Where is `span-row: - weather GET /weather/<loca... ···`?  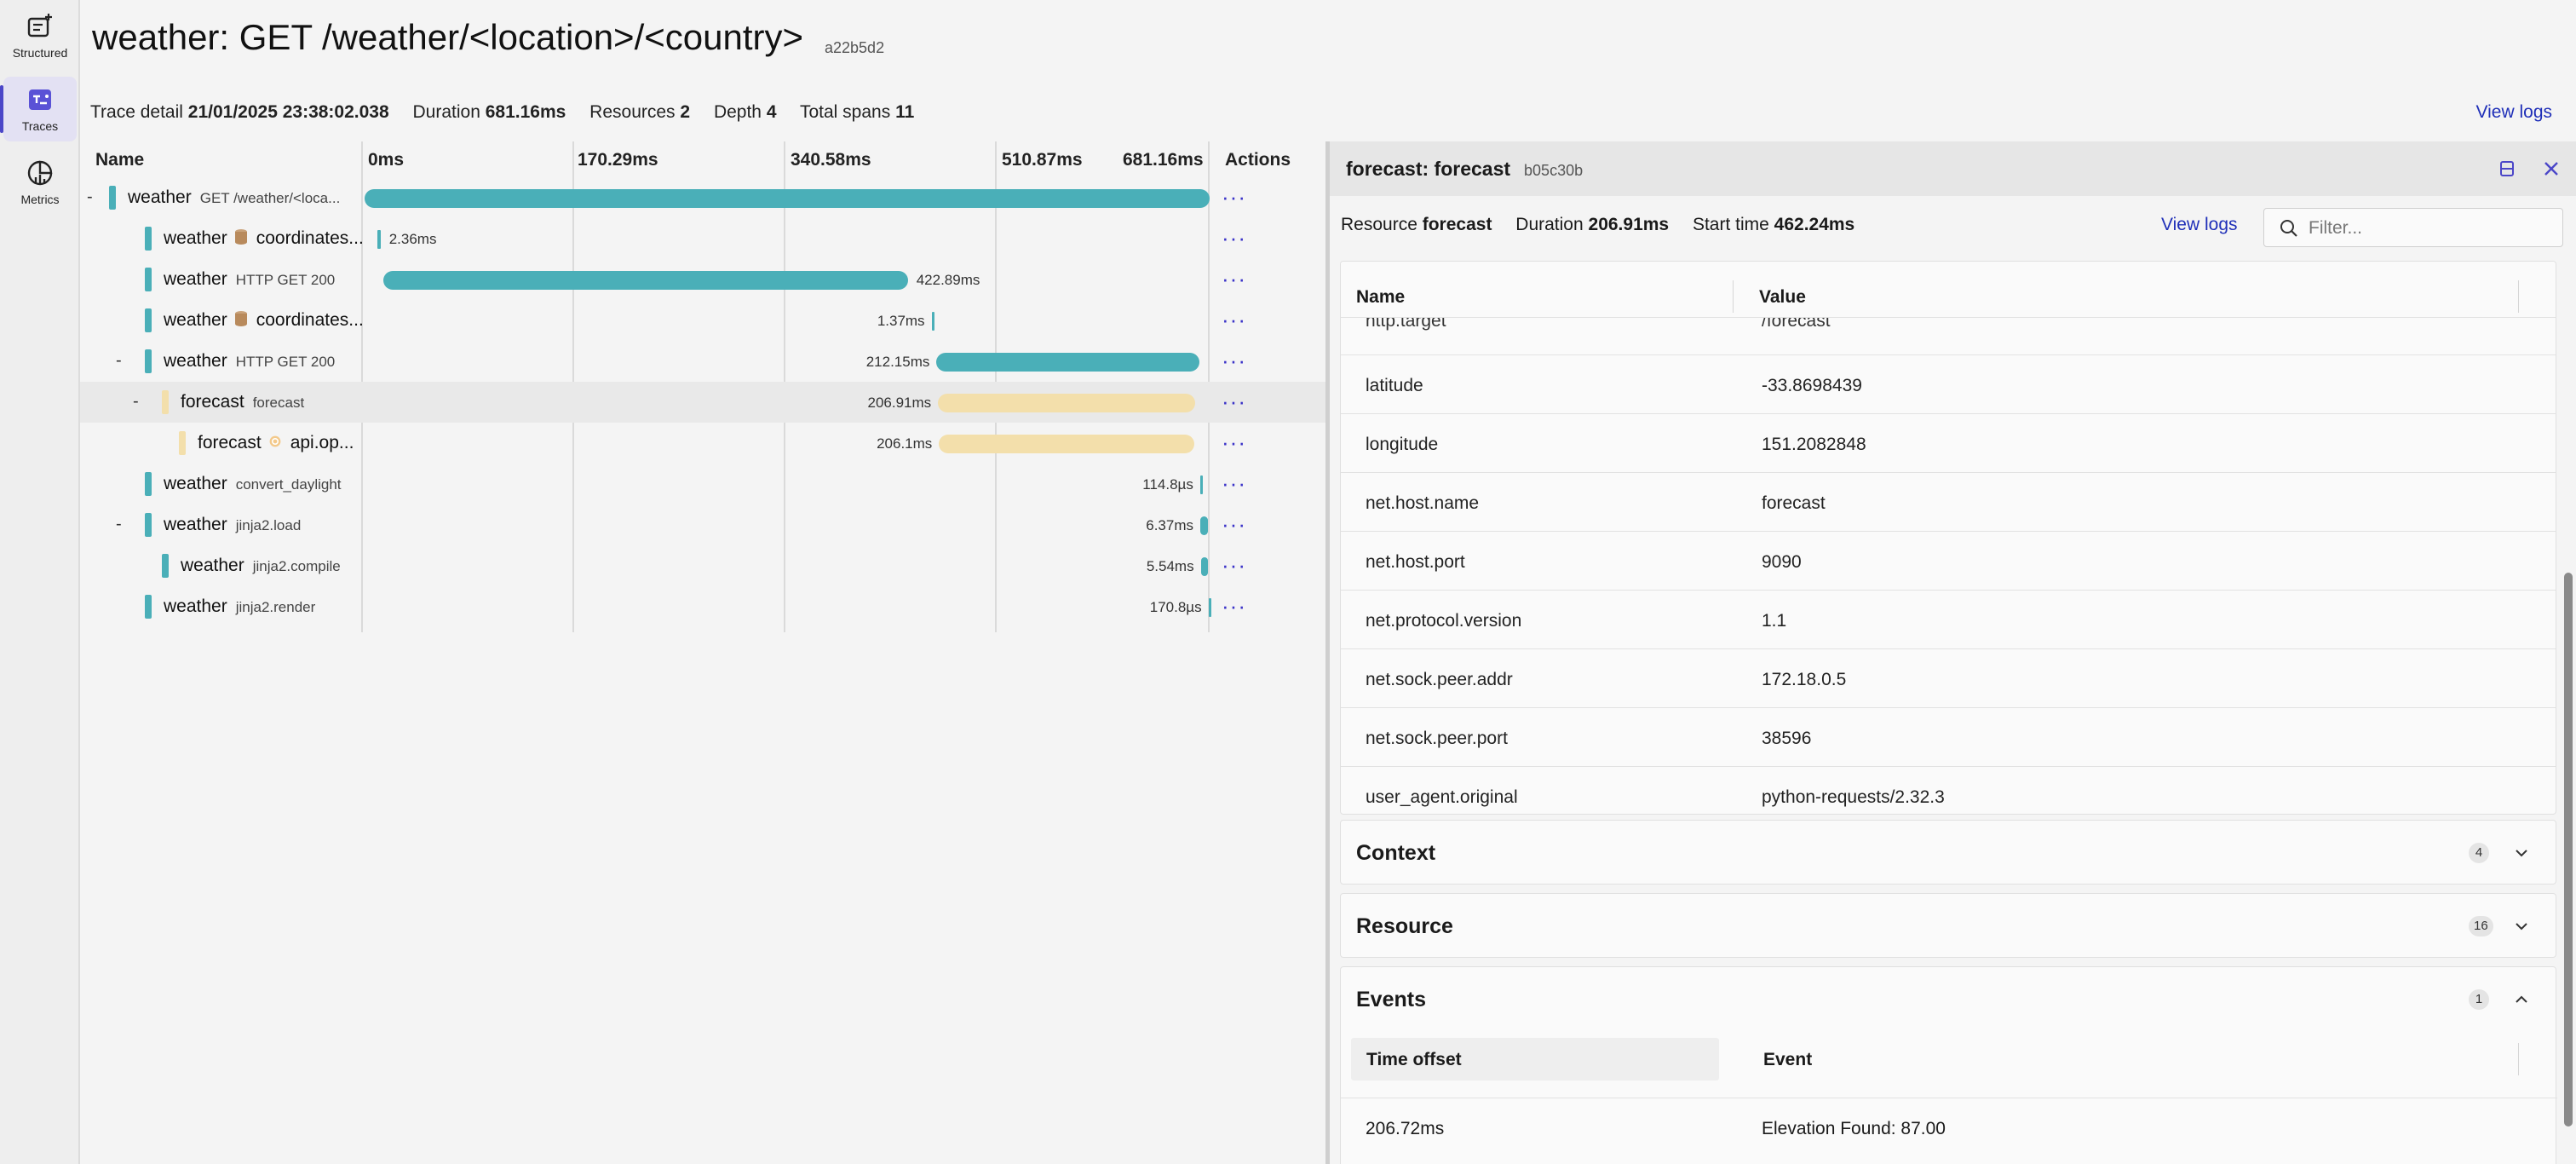
span-row: - weather GET /weather/<loca... ··· is located at coordinates (703, 197).